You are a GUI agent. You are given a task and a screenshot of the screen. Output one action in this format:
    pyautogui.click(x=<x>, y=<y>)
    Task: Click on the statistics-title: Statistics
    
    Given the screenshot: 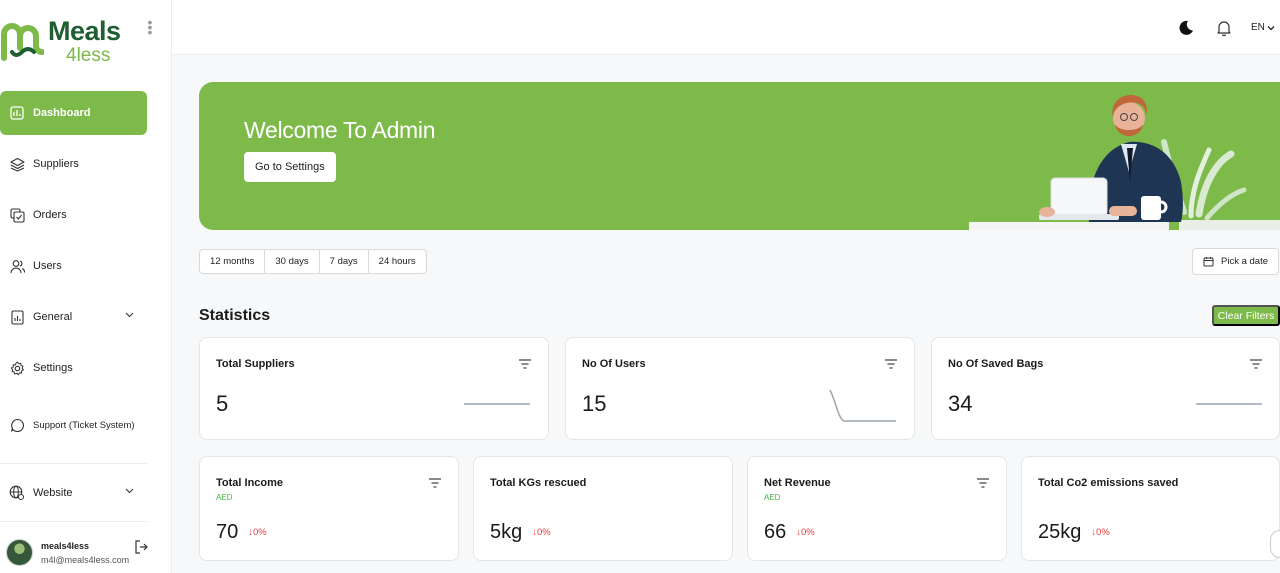 What is the action you would take?
    pyautogui.click(x=235, y=315)
    